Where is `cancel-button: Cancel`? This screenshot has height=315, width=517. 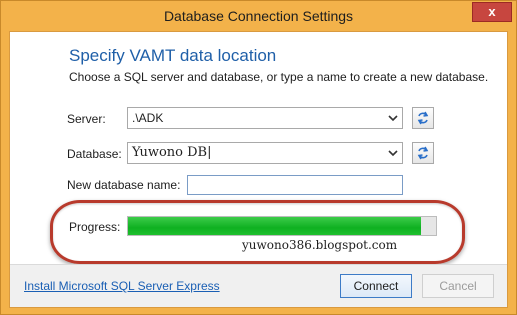
cancel-button: Cancel is located at coordinates (458, 286).